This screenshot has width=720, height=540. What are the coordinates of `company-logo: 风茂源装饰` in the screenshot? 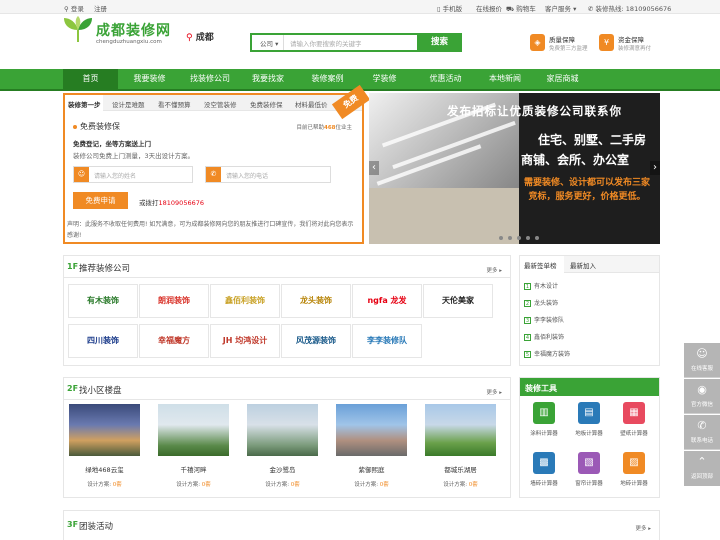 It's located at (316, 341).